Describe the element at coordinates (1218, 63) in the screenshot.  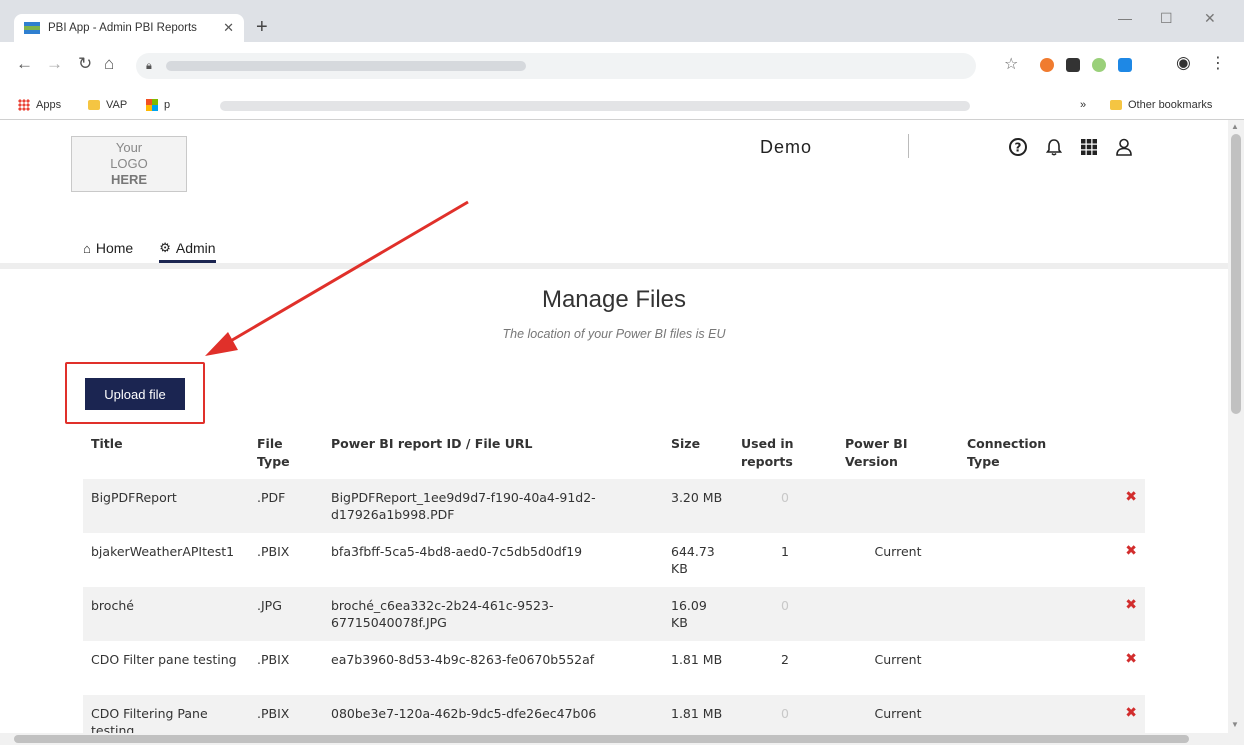
I see `menu-kebab-icon: ⋮` at that location.